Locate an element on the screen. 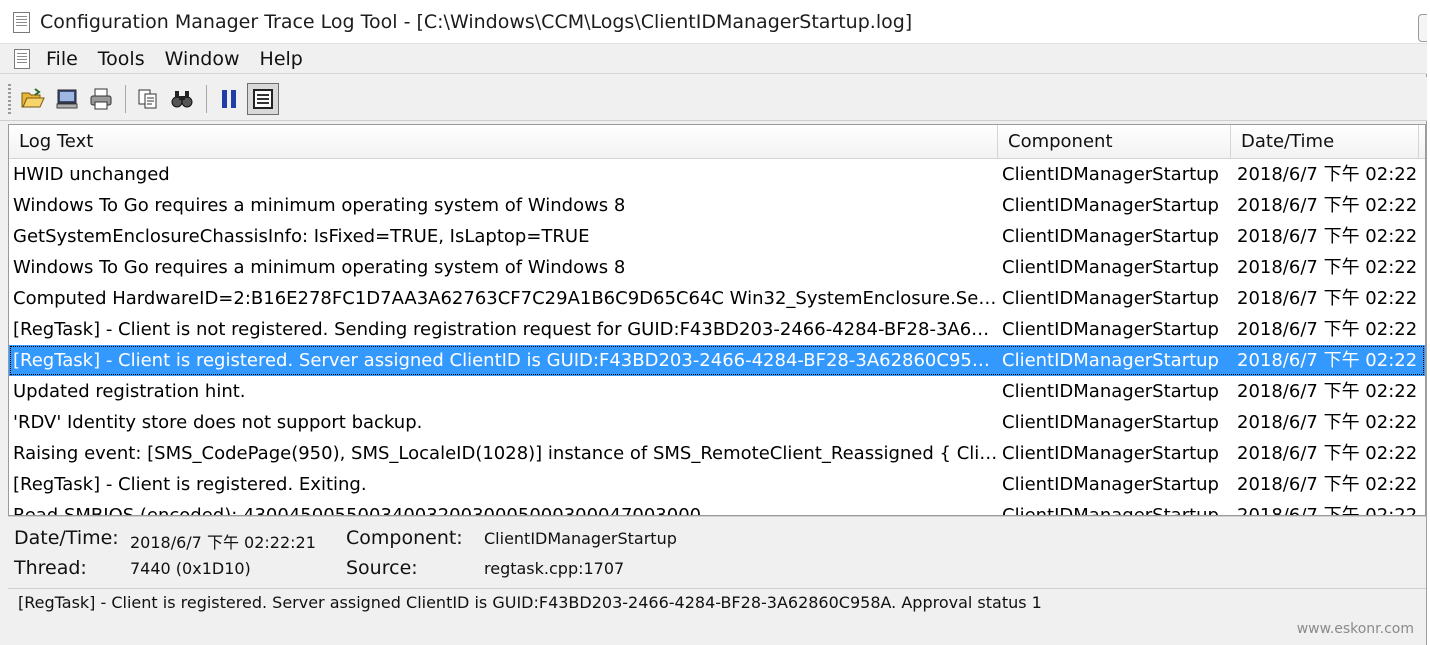 This screenshot has width=1430, height=645. datetime-label: Date/Time: is located at coordinates (66, 538).